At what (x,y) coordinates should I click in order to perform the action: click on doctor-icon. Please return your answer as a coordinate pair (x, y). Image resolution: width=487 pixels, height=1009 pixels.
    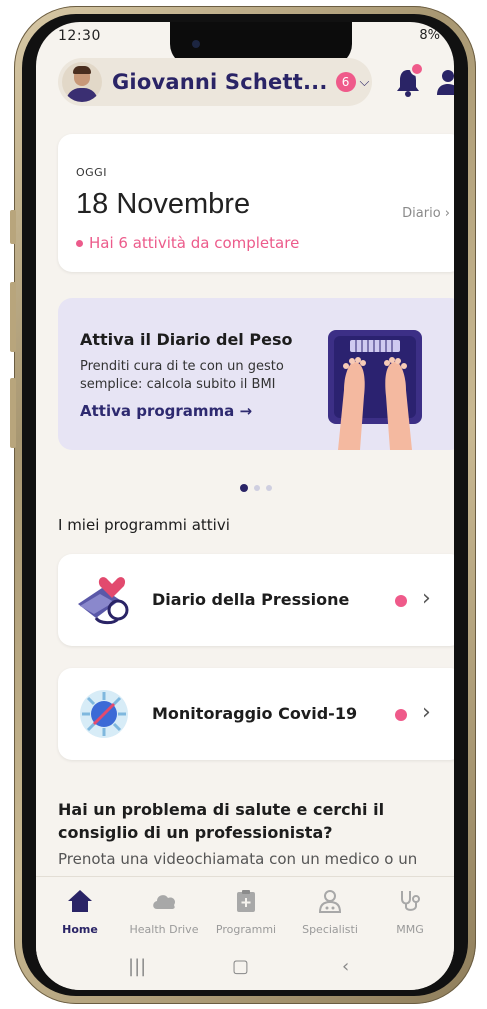
    Looking at the image, I should click on (330, 901).